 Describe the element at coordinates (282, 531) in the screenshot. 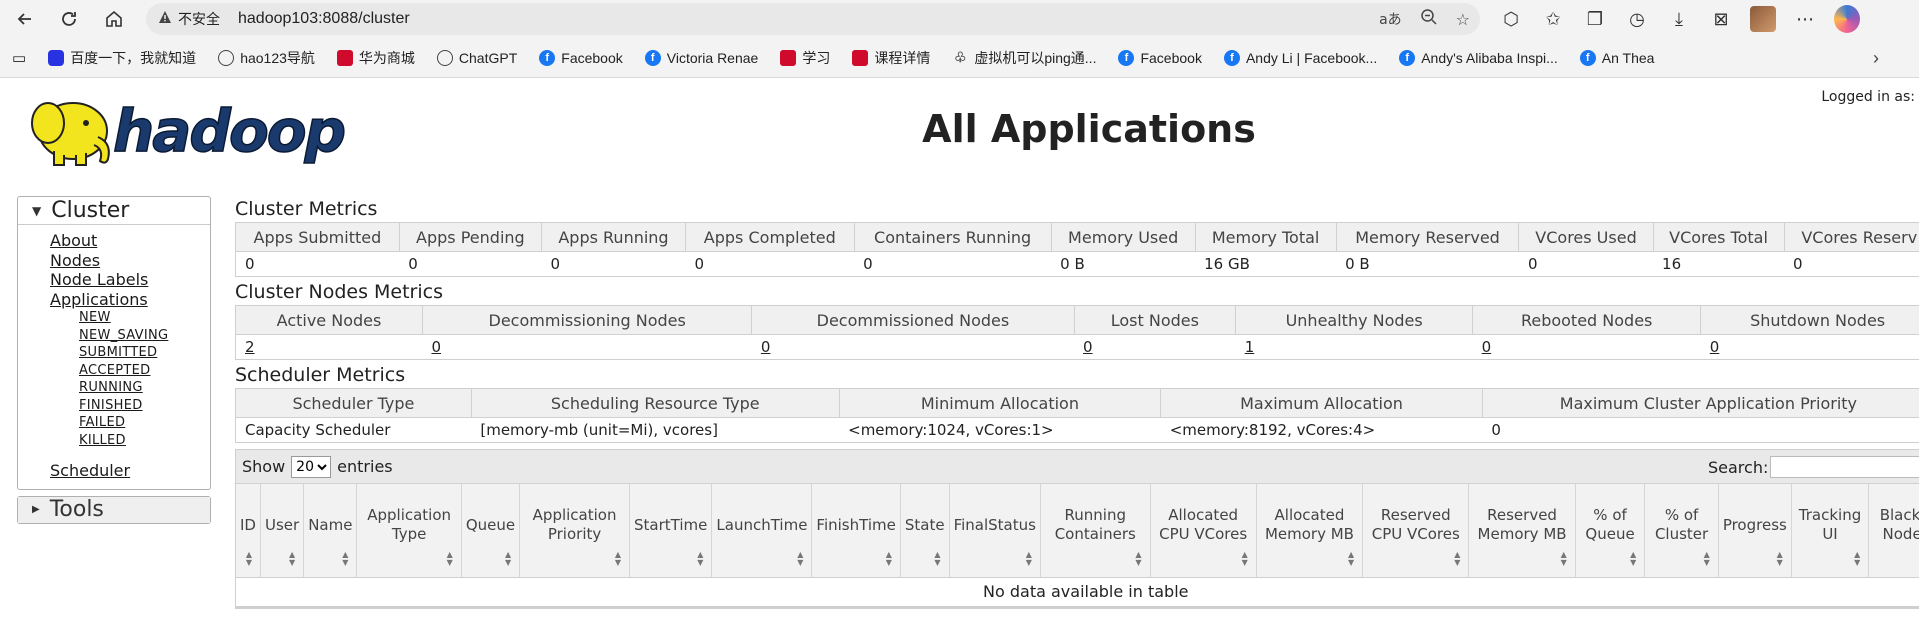

I see `sortable-column-header: User ▲ ▼` at that location.